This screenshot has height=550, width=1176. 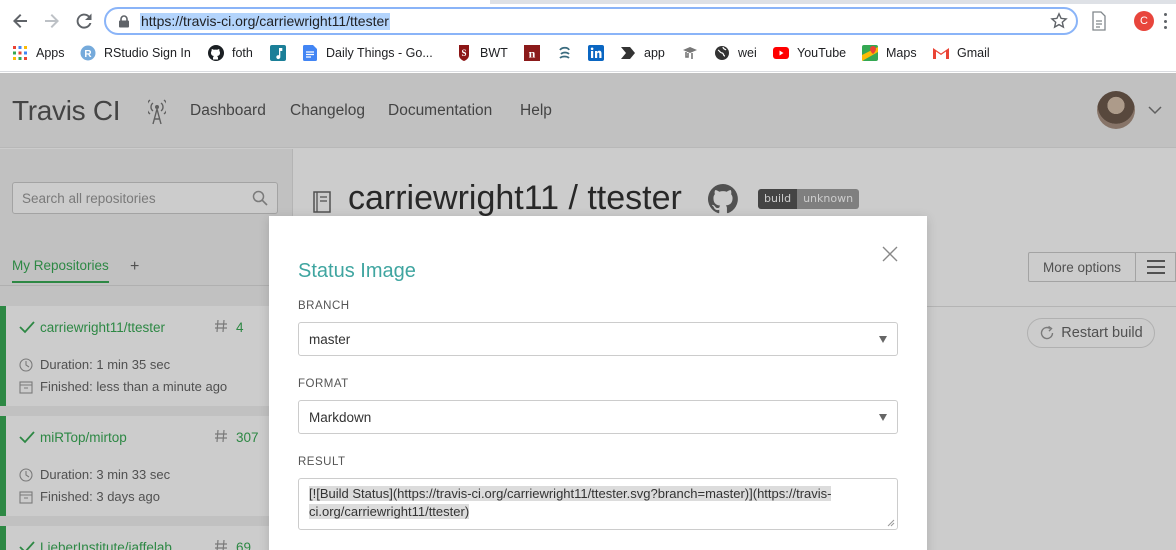 What do you see at coordinates (1099, 21) in the screenshot?
I see `document-extension-icon` at bounding box center [1099, 21].